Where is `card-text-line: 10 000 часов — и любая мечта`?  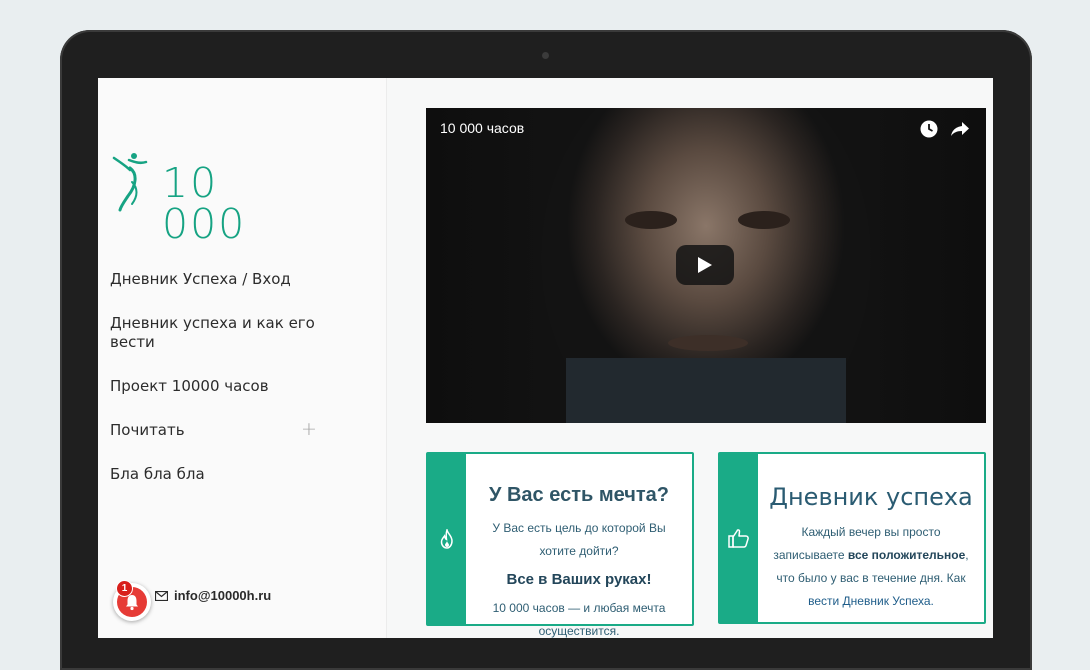
card-text-line: 10 000 часов — и любая мечта is located at coordinates (579, 608).